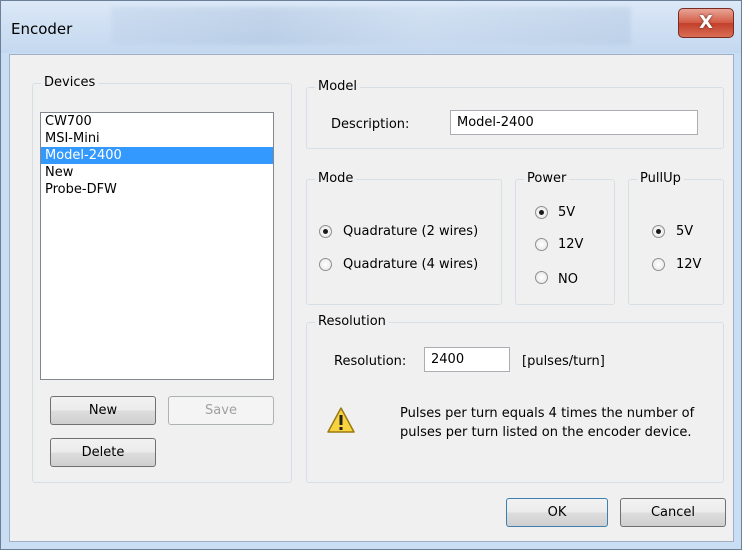 This screenshot has height=550, width=742. I want to click on model-group-label: Model, so click(338, 87).